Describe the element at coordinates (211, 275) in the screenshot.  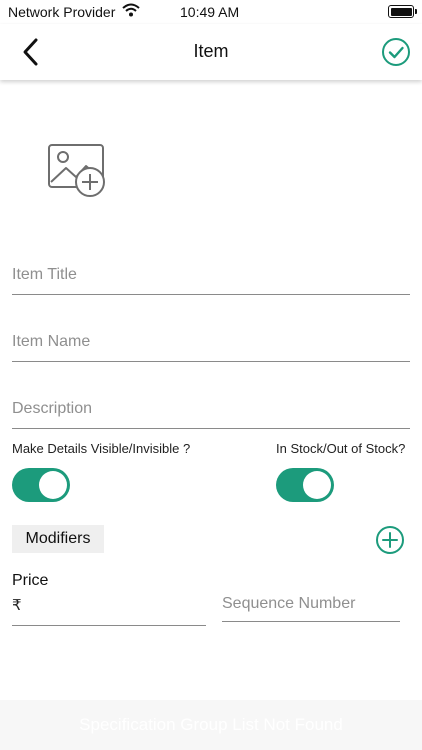
I see `item-title-input` at that location.